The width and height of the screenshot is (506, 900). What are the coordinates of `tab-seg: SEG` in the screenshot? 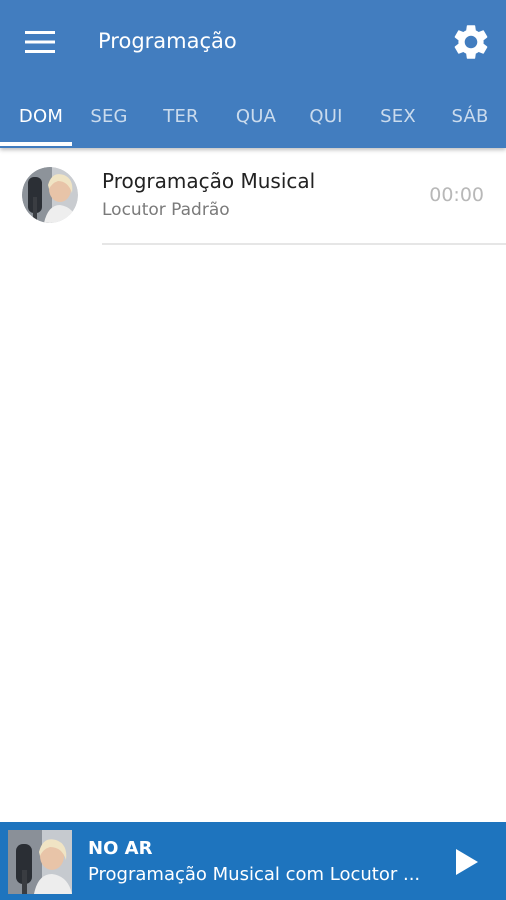 It's located at (109, 116).